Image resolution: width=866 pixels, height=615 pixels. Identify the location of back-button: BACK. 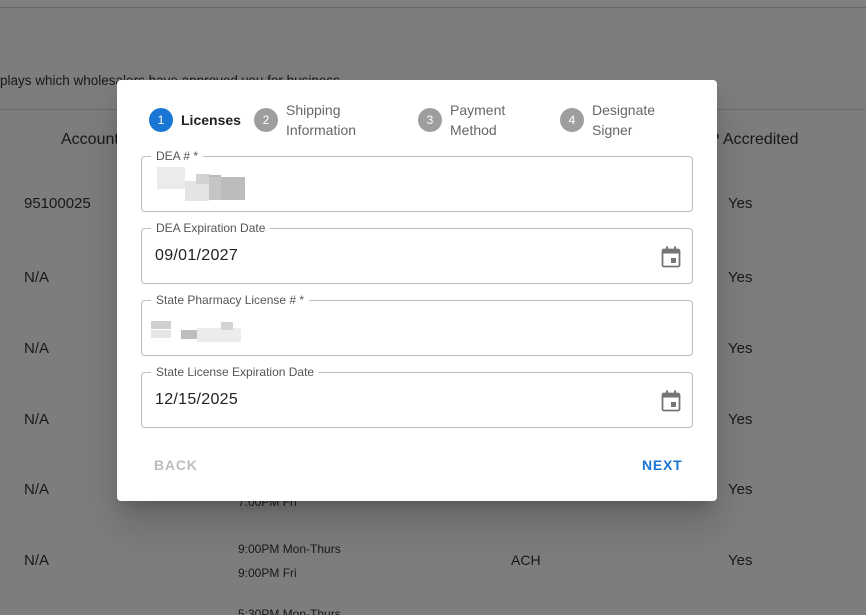
(176, 465).